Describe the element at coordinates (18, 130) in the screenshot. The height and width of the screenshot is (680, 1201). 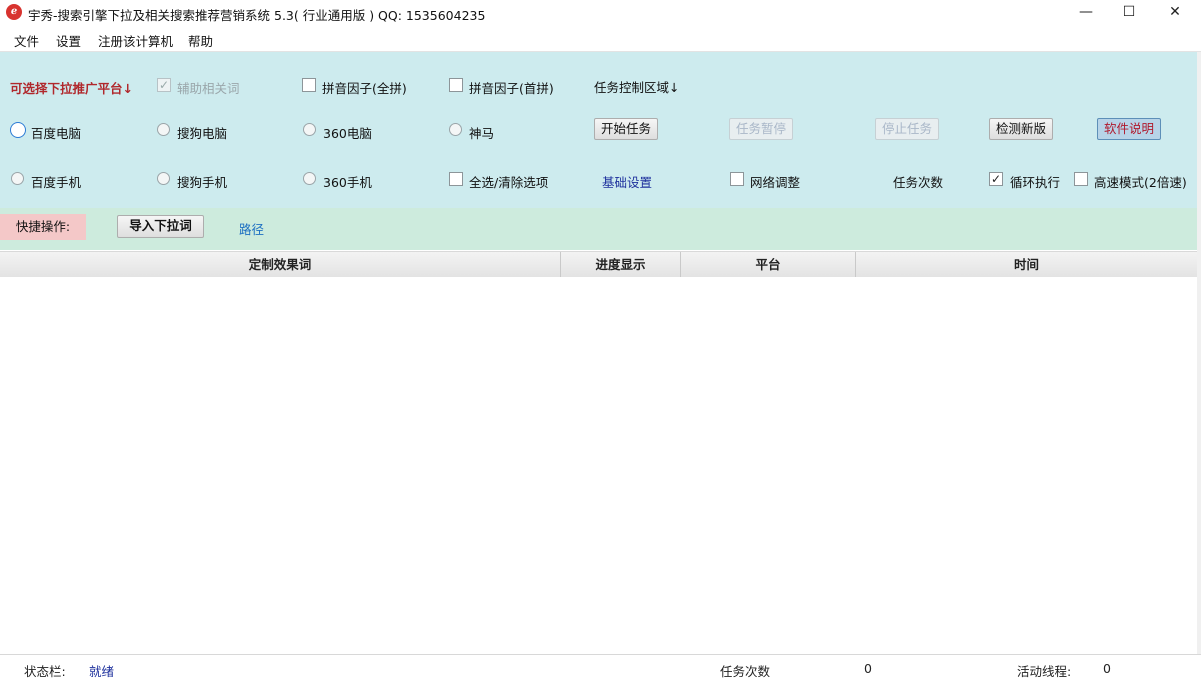
I see `radio-baidu-pc` at that location.